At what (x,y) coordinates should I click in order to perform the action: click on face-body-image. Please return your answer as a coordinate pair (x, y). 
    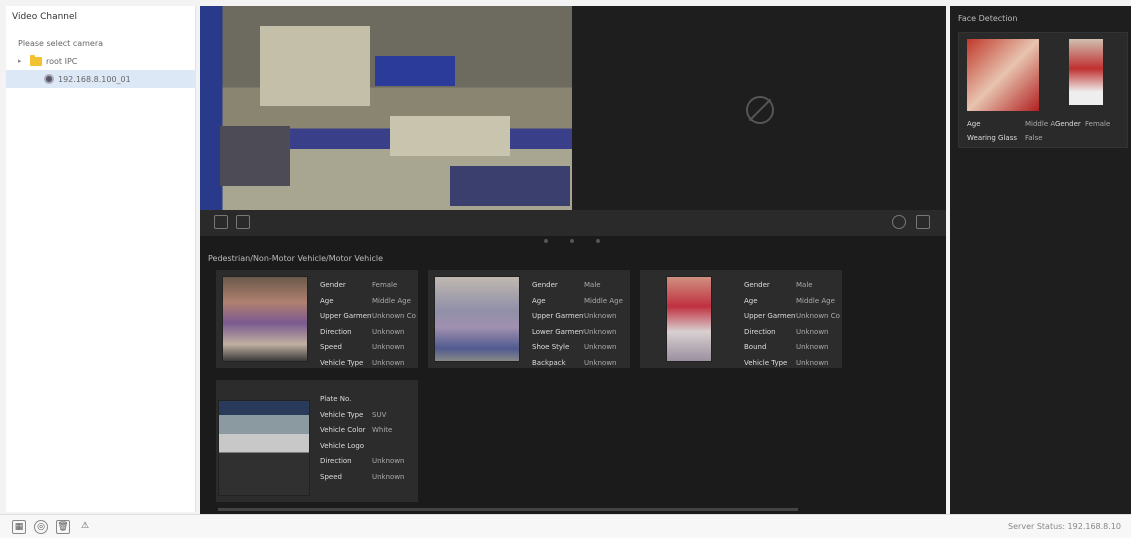
    Looking at the image, I should click on (1086, 72).